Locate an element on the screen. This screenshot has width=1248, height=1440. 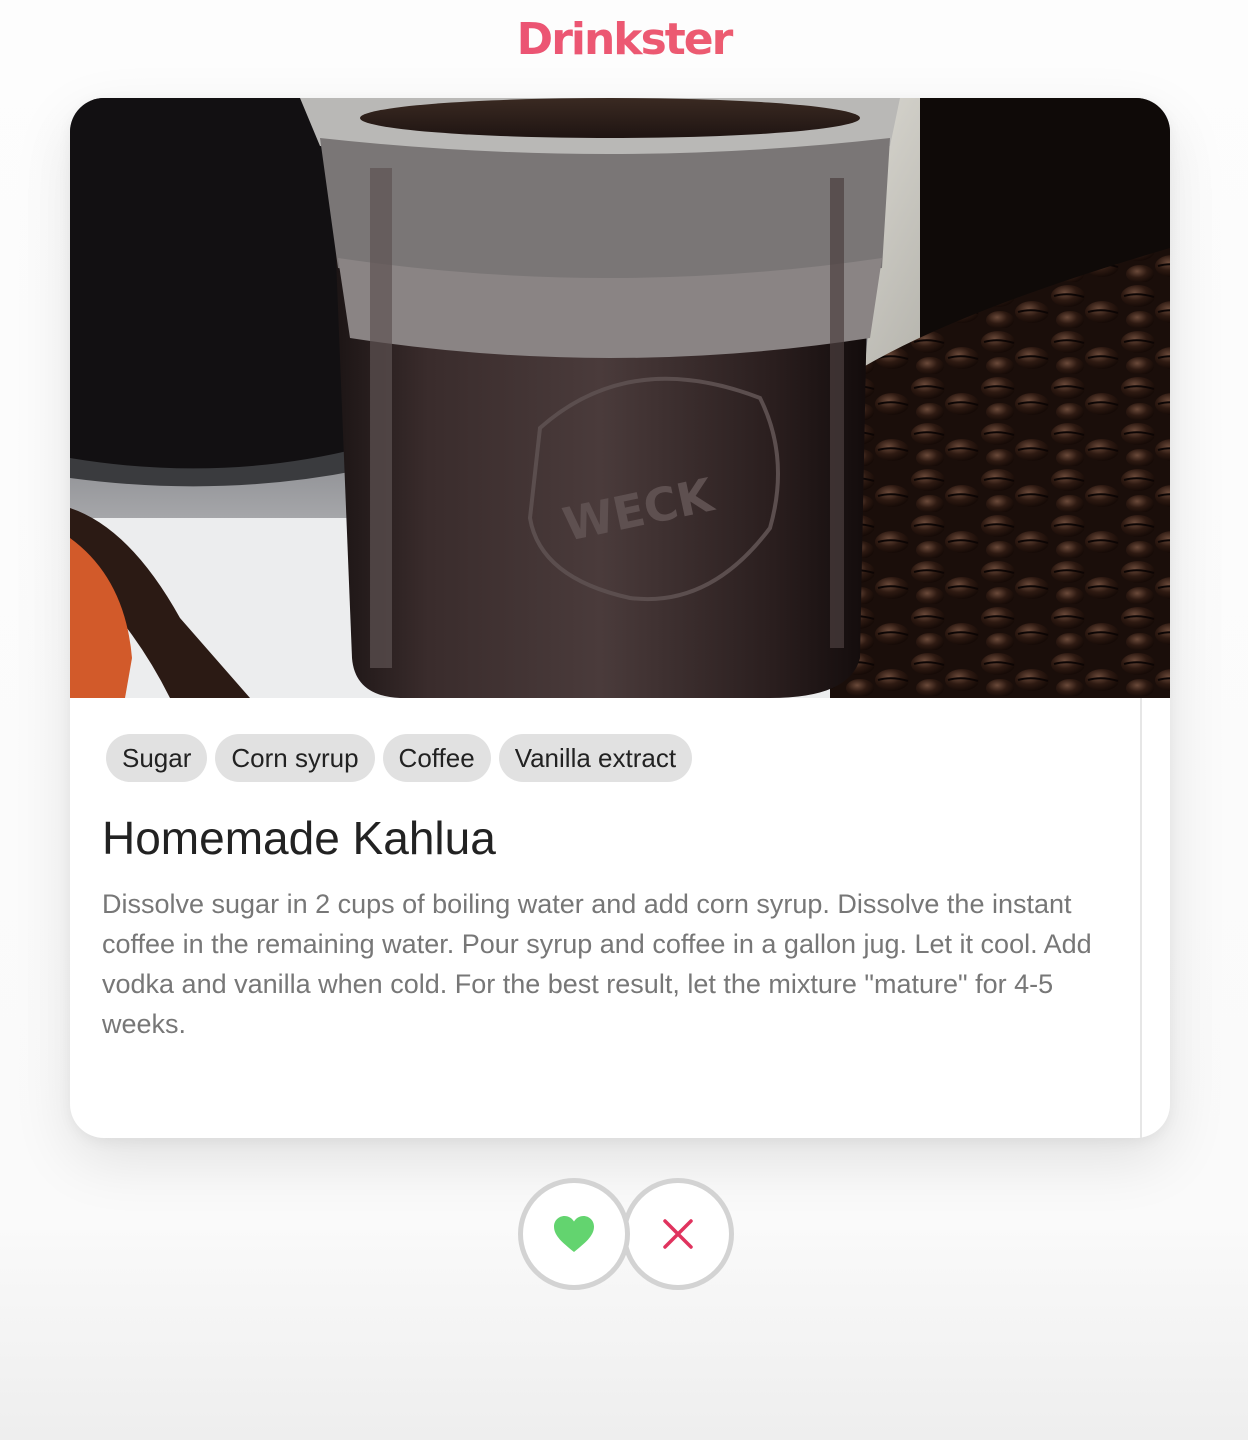
ingredient-tag: Vanilla extract is located at coordinates (595, 758).